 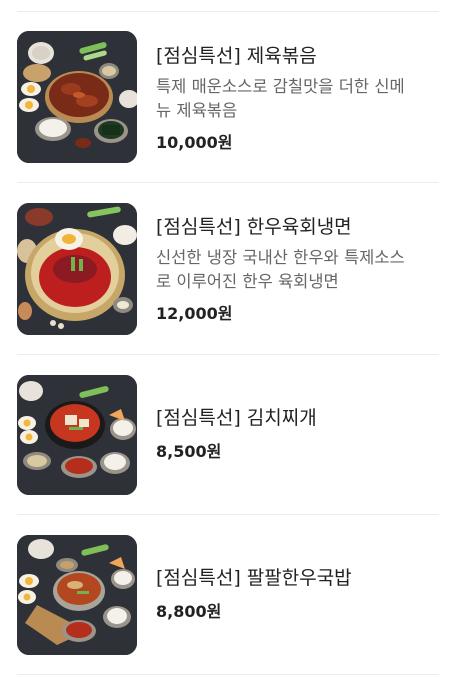 I want to click on menu-item-price: 8,800원, so click(x=189, y=611).